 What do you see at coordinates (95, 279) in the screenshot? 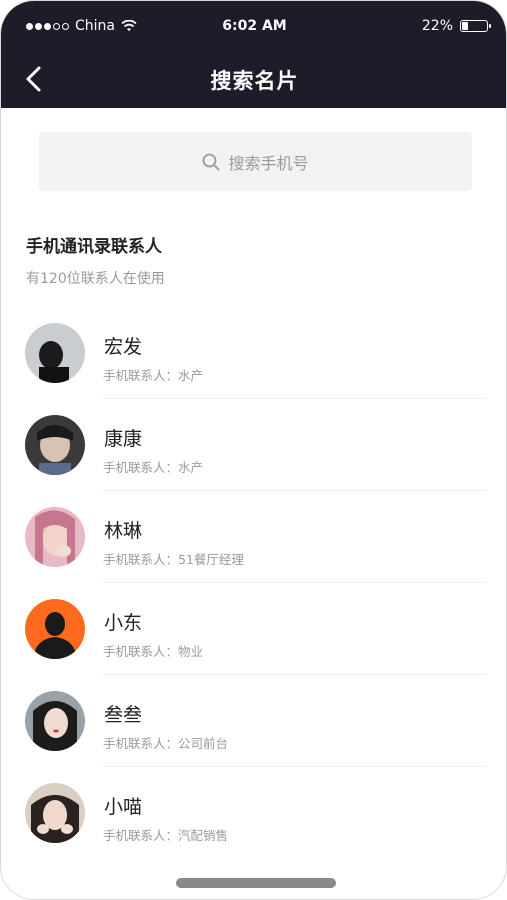
I see `section-subtitle: 有120位联系人在使用` at bounding box center [95, 279].